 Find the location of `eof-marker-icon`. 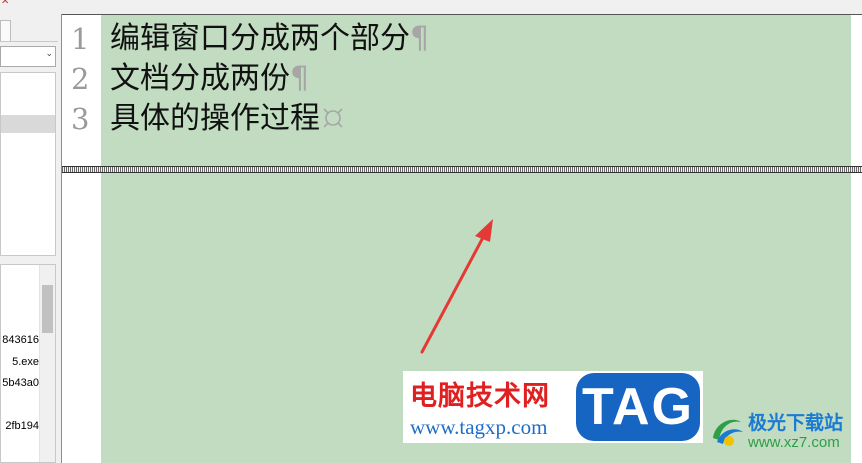

eof-marker-icon is located at coordinates (333, 117).